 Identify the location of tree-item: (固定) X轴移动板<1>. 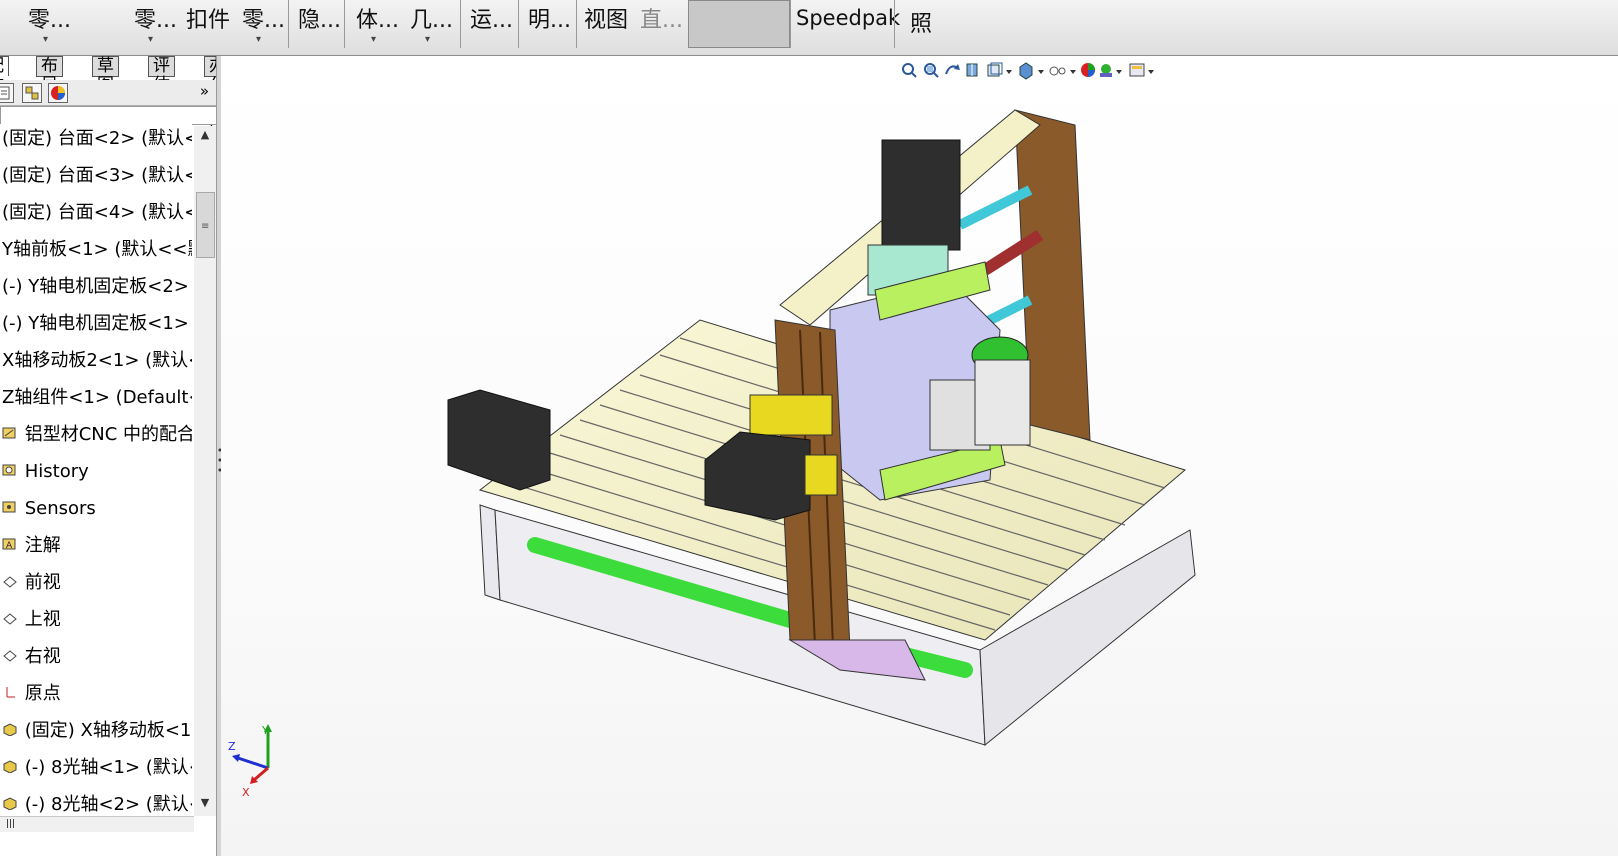
(97, 731).